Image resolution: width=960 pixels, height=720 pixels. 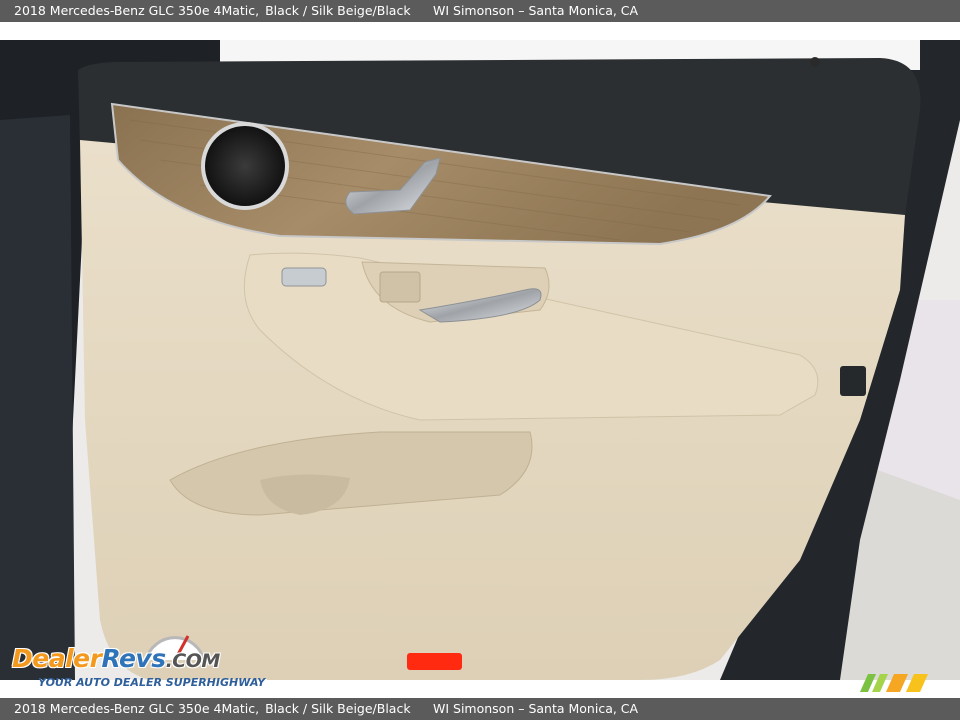 I want to click on lock-buttons, so click(x=400, y=287).